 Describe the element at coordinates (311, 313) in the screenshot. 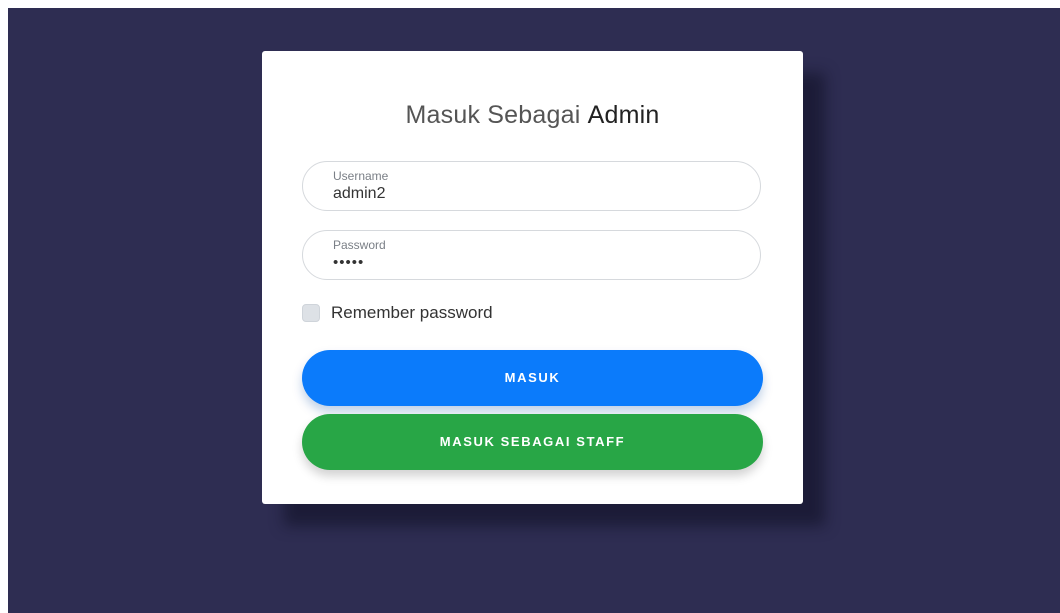

I see `remember-password-checkbox` at that location.